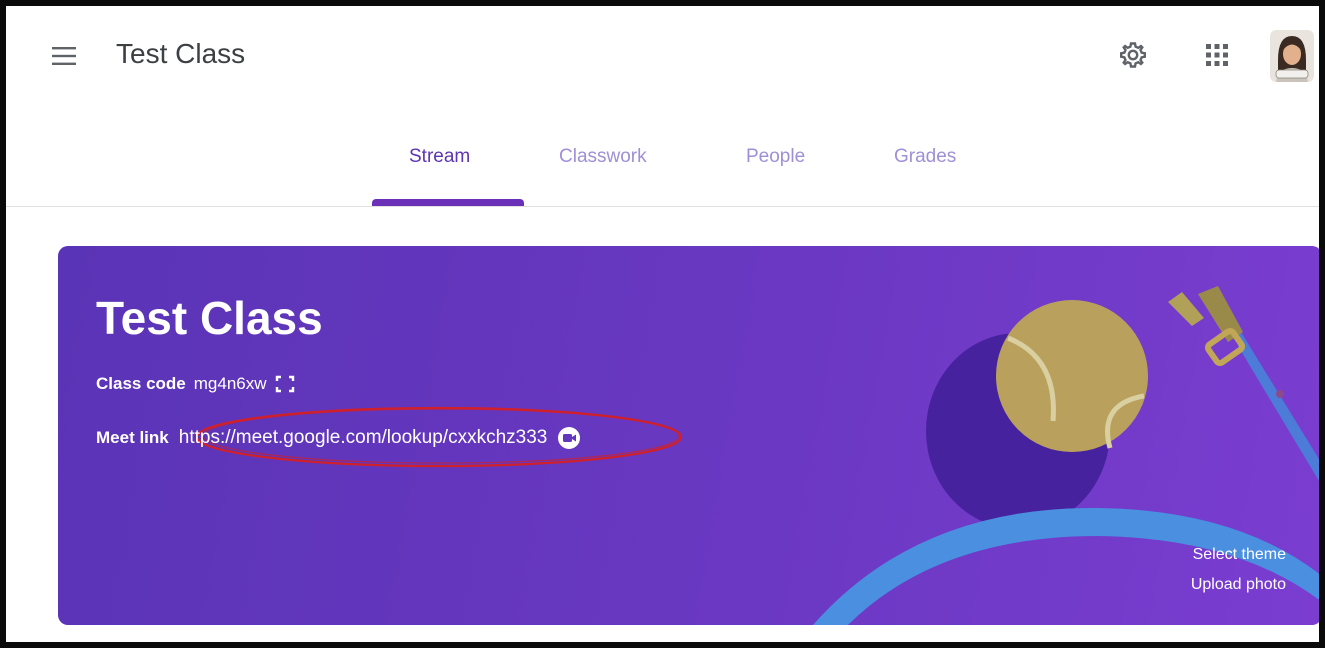 The width and height of the screenshot is (1325, 648). I want to click on gear-icon, so click(1133, 55).